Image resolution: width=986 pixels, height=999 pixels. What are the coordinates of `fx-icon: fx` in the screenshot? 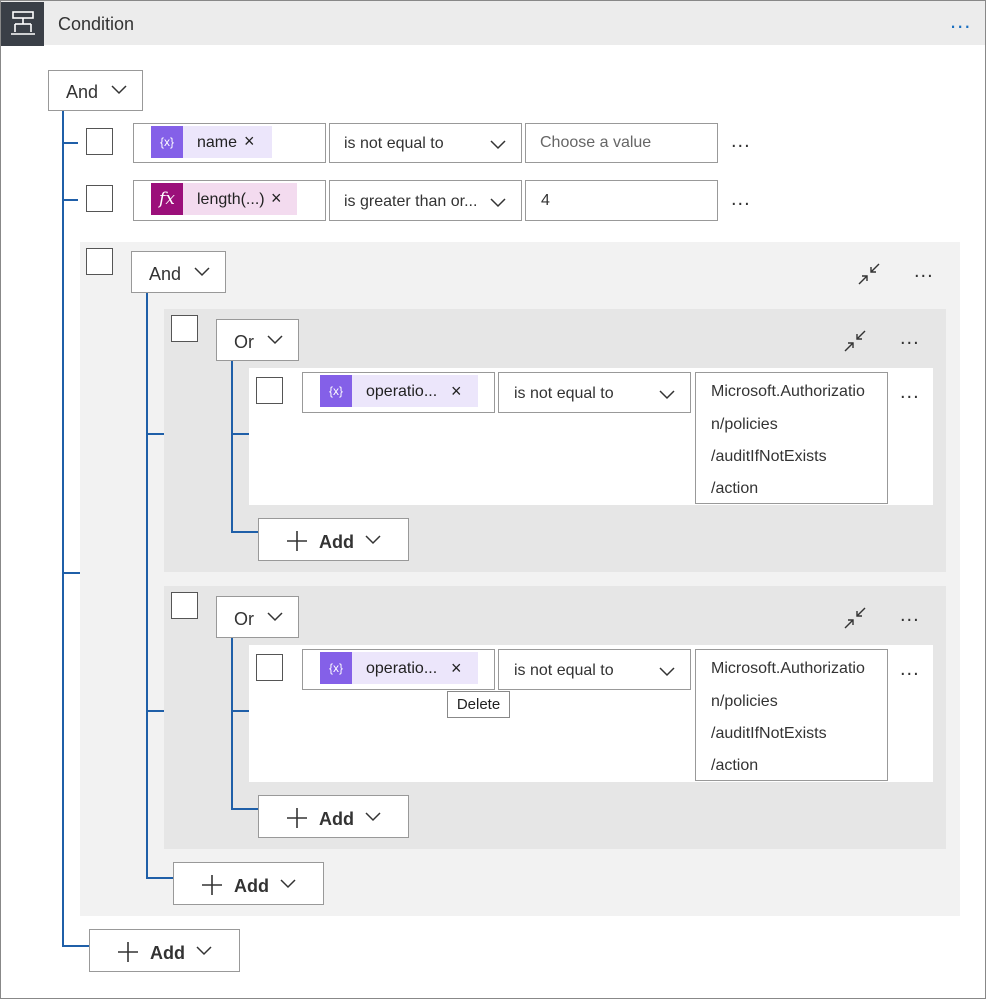 It's located at (167, 199).